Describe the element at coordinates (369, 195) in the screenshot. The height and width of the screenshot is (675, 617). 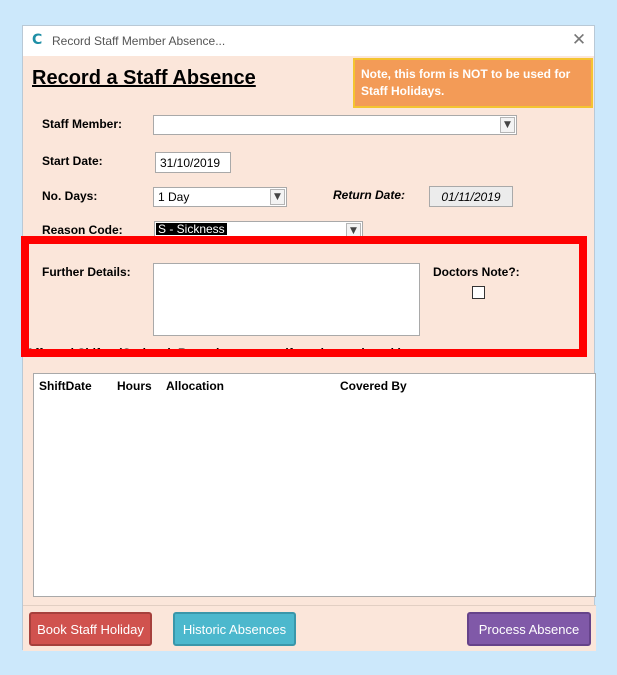
I see `return-date-label: Return Date:` at that location.